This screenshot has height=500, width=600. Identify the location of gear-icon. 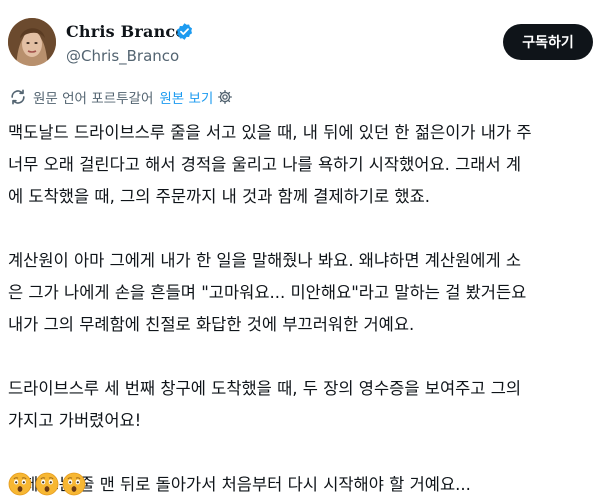
(225, 97).